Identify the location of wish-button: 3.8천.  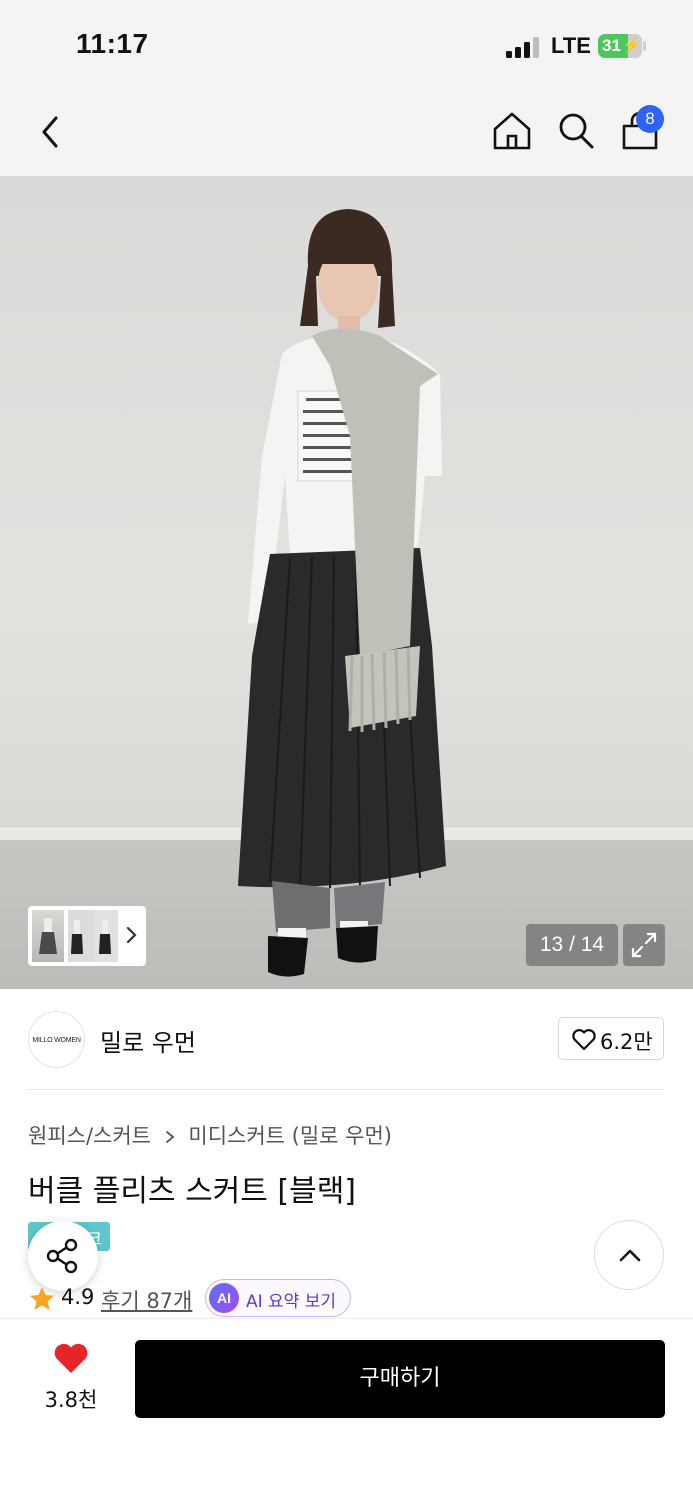
(71, 1377).